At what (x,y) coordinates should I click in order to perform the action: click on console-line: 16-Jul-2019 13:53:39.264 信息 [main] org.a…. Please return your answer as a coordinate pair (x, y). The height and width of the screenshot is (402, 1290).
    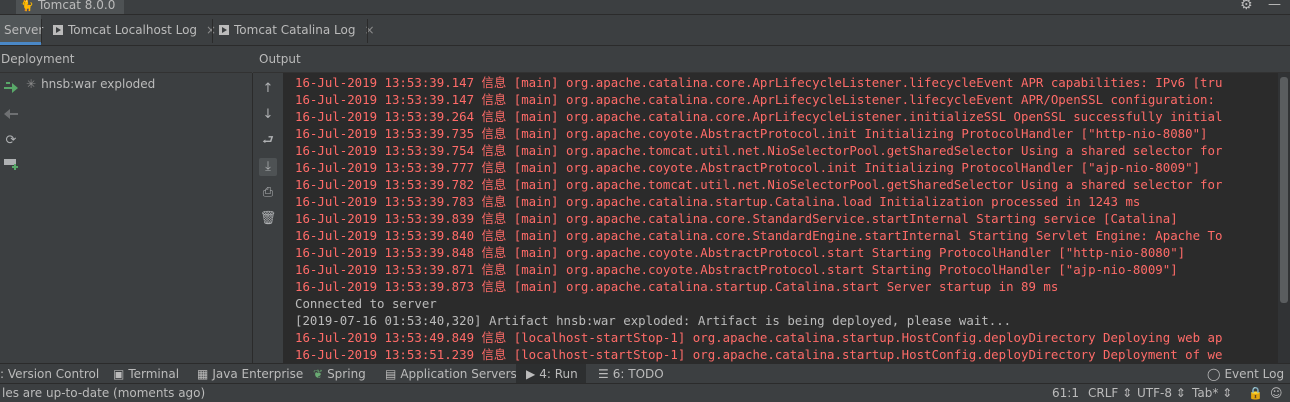
    Looking at the image, I should click on (759, 116).